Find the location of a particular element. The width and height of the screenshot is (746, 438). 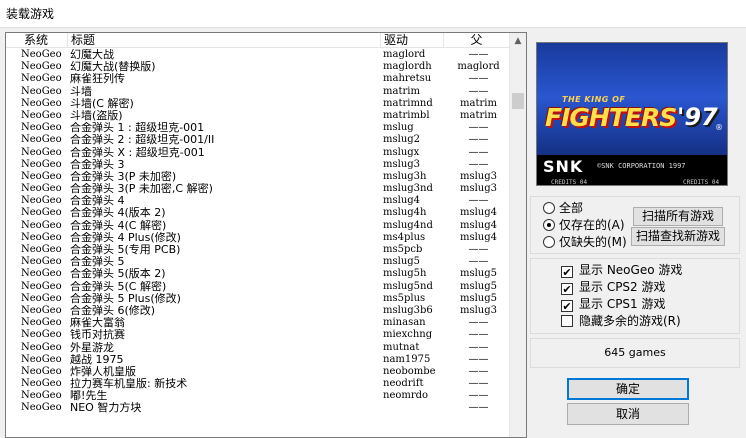

radio-existing: 仅存在的(A) is located at coordinates (584, 225).